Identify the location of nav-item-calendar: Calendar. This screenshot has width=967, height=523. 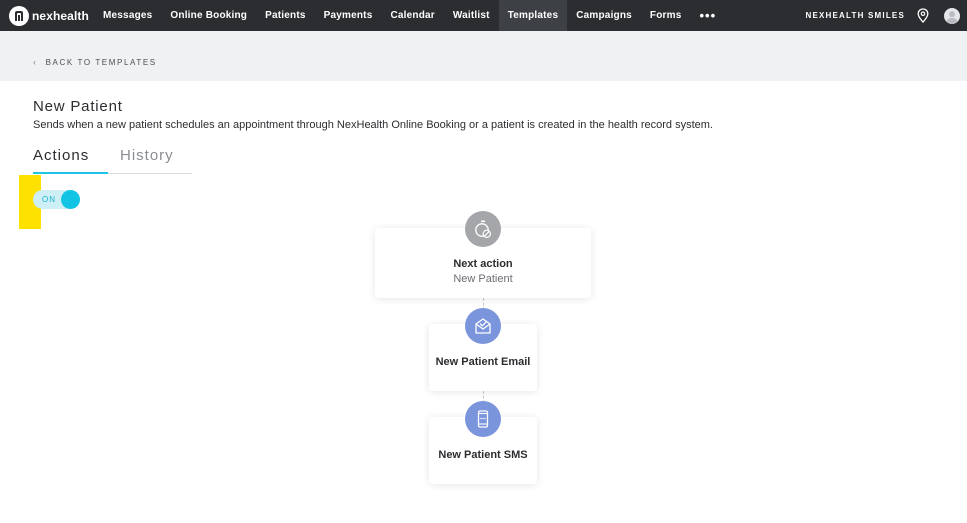
(412, 15).